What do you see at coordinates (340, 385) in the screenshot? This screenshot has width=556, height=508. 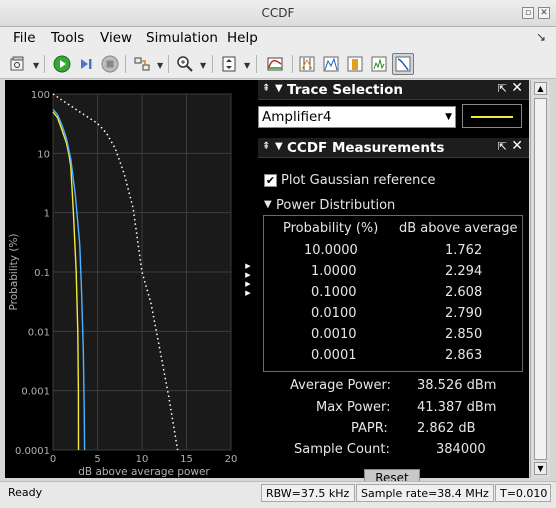 I see `average-power-label: Average Power:` at bounding box center [340, 385].